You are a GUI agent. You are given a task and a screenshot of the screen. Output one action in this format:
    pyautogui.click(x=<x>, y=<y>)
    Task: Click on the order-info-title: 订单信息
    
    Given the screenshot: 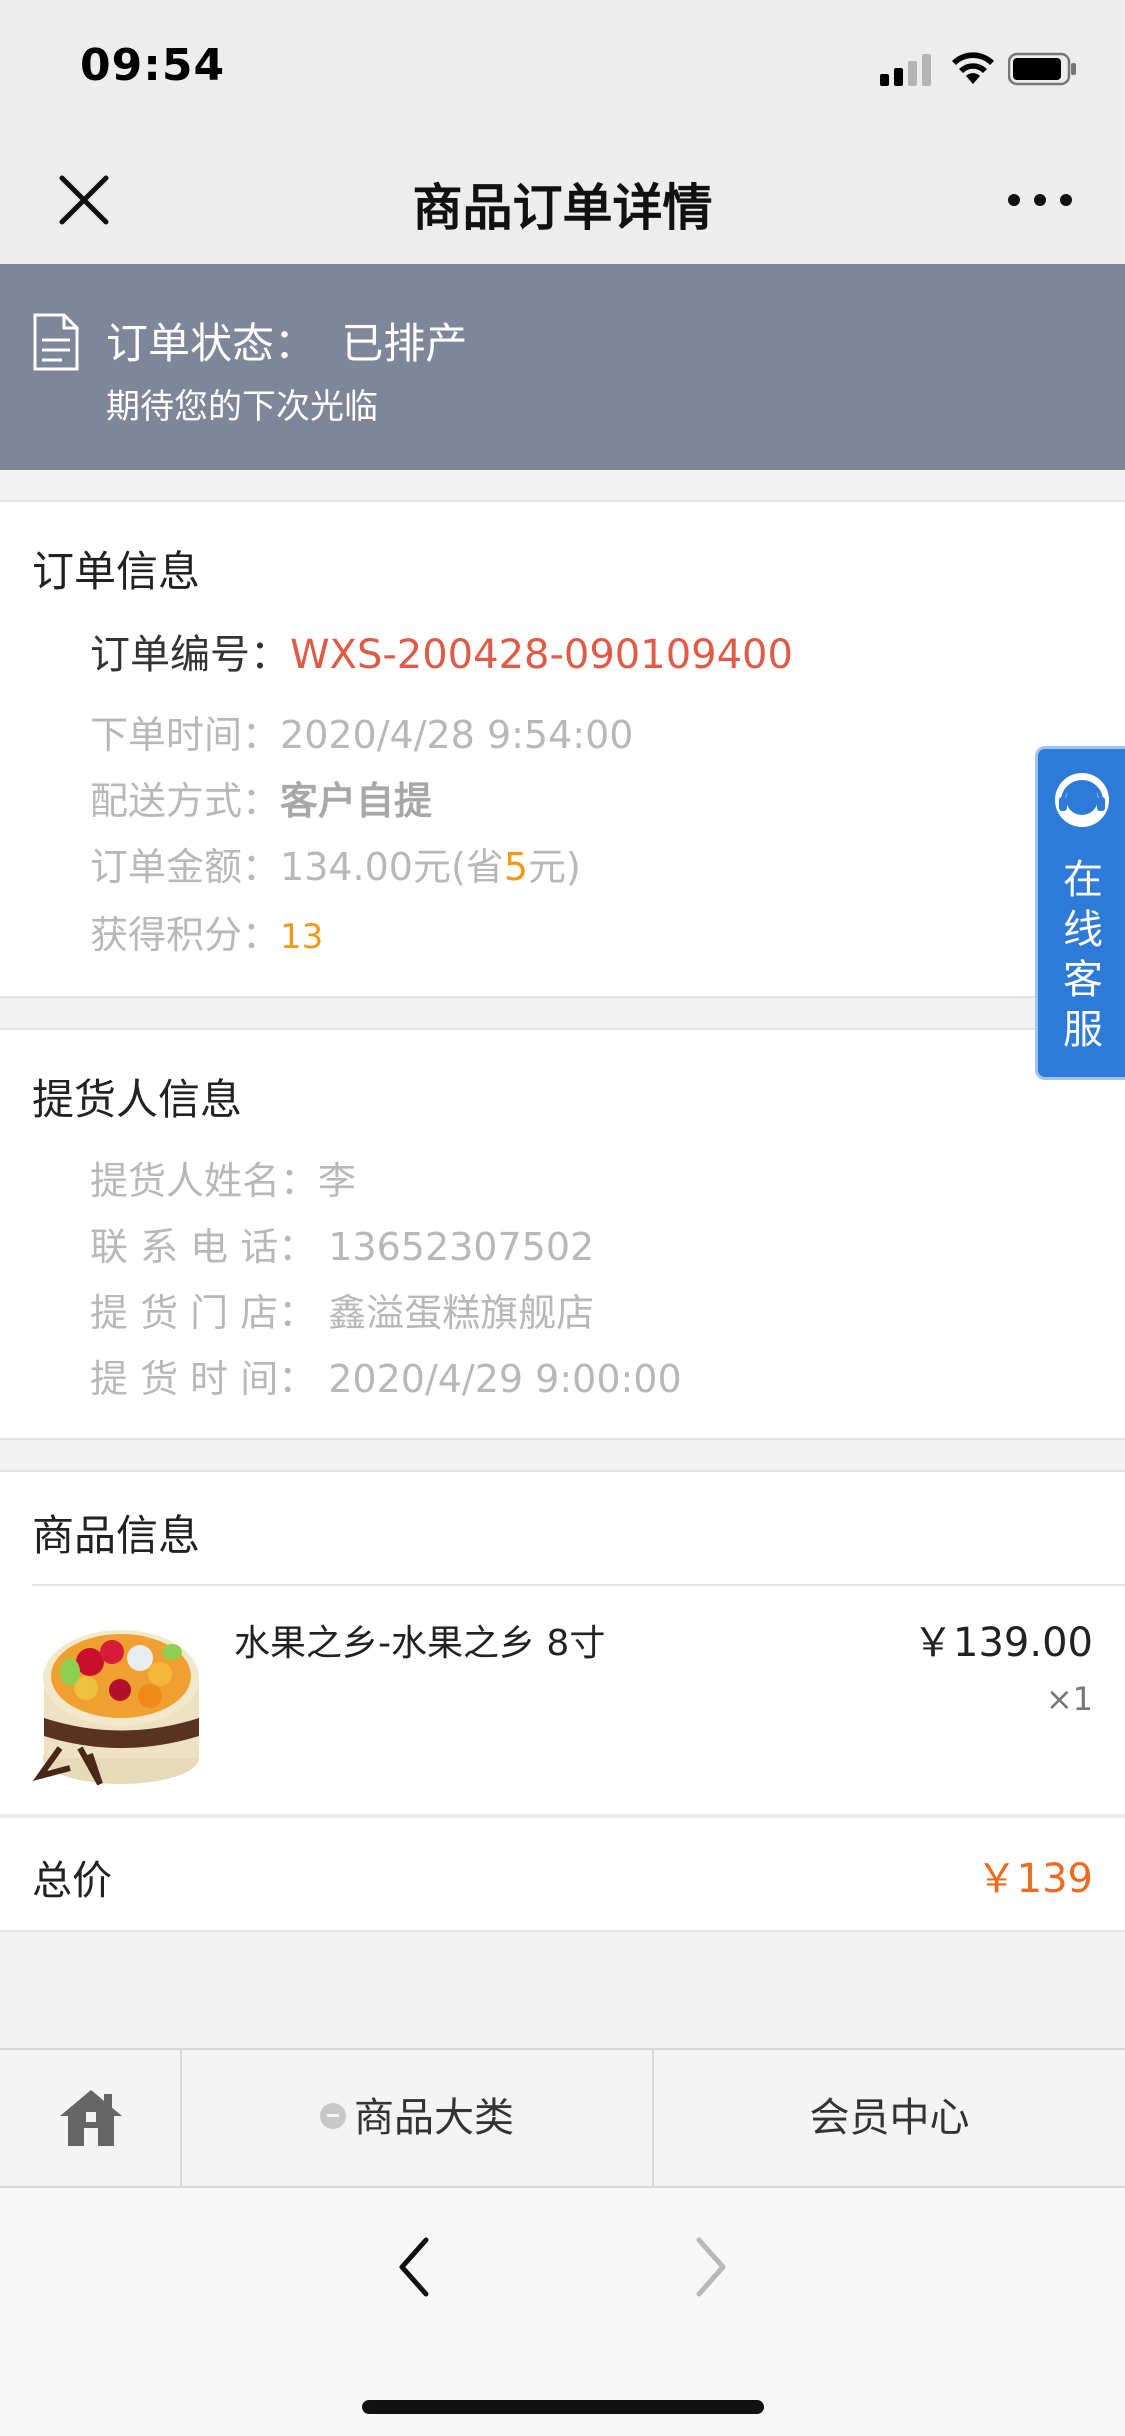 What is the action you would take?
    pyautogui.click(x=116, y=571)
    